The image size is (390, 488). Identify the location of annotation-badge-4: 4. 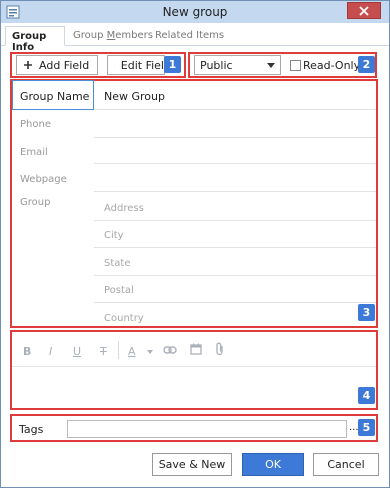
(366, 395).